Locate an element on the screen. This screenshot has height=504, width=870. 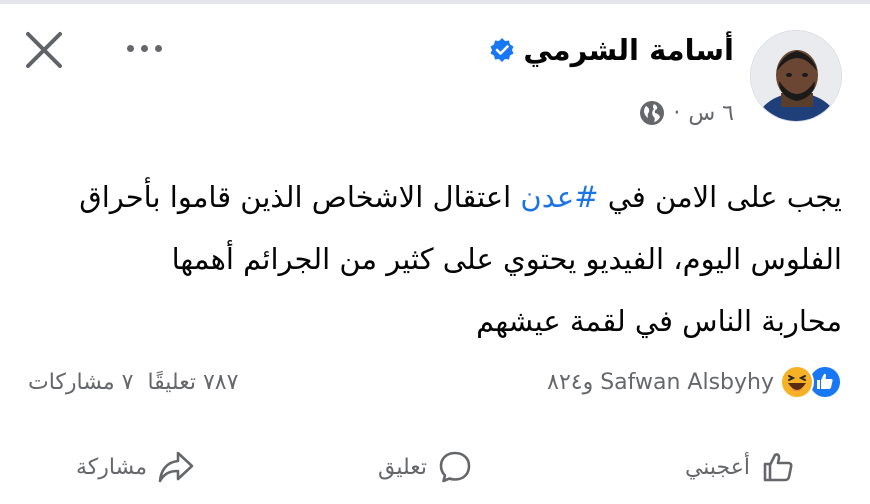
globe-icon is located at coordinates (652, 113).